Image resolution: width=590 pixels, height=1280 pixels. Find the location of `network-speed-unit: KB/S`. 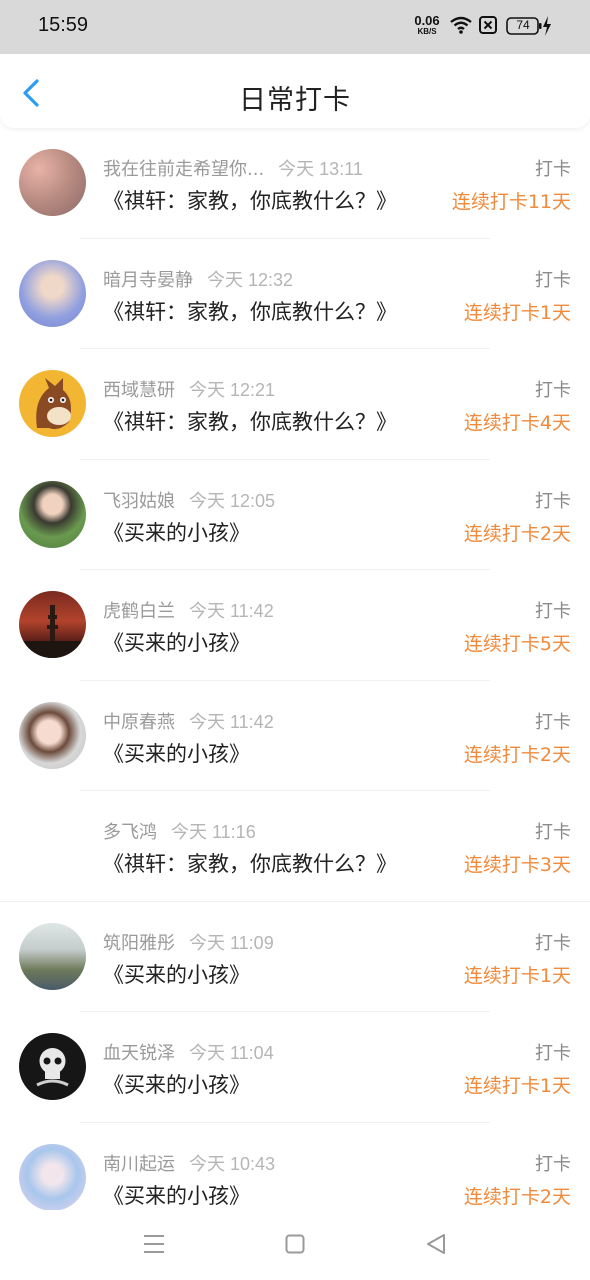

network-speed-unit: KB/S is located at coordinates (427, 31).